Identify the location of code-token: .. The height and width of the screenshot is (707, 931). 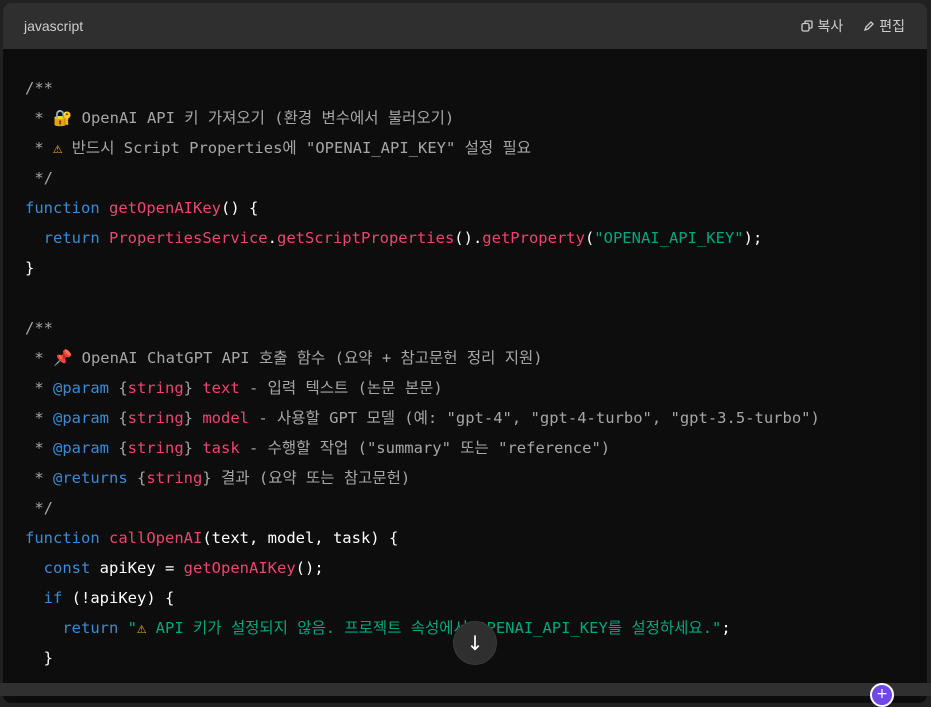
(272, 238).